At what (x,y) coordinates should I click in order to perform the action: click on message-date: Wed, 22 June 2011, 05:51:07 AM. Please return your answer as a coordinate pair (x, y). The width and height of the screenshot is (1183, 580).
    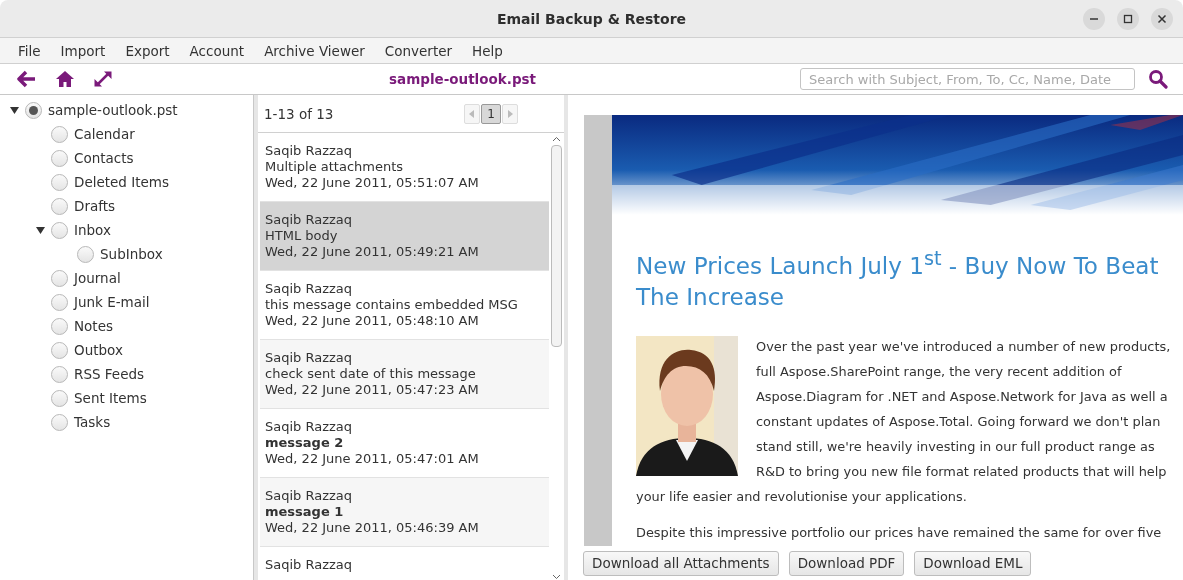
    Looking at the image, I should click on (372, 183).